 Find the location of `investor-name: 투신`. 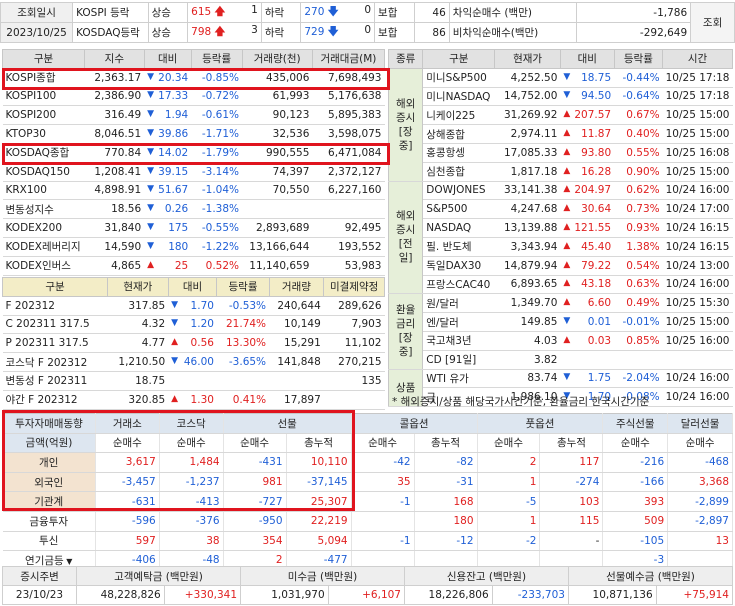

investor-name: 투신 is located at coordinates (49, 541).